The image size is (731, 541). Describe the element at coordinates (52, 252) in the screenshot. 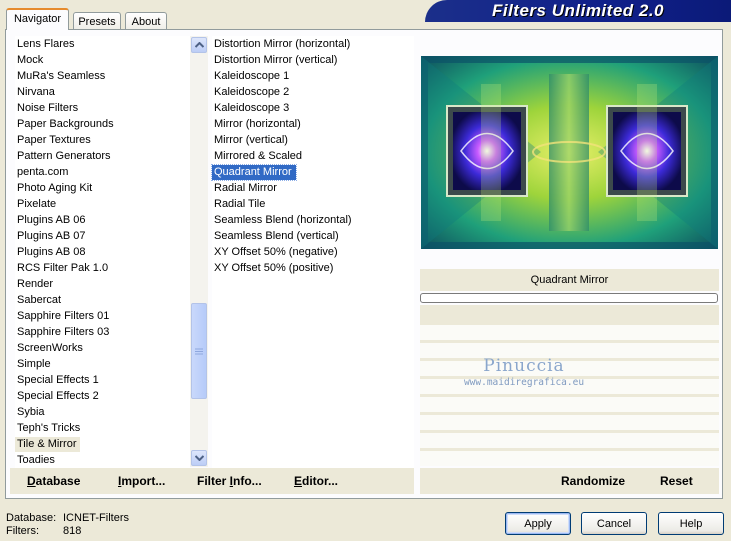

I see `category-list-item: Plugins AB 08` at that location.